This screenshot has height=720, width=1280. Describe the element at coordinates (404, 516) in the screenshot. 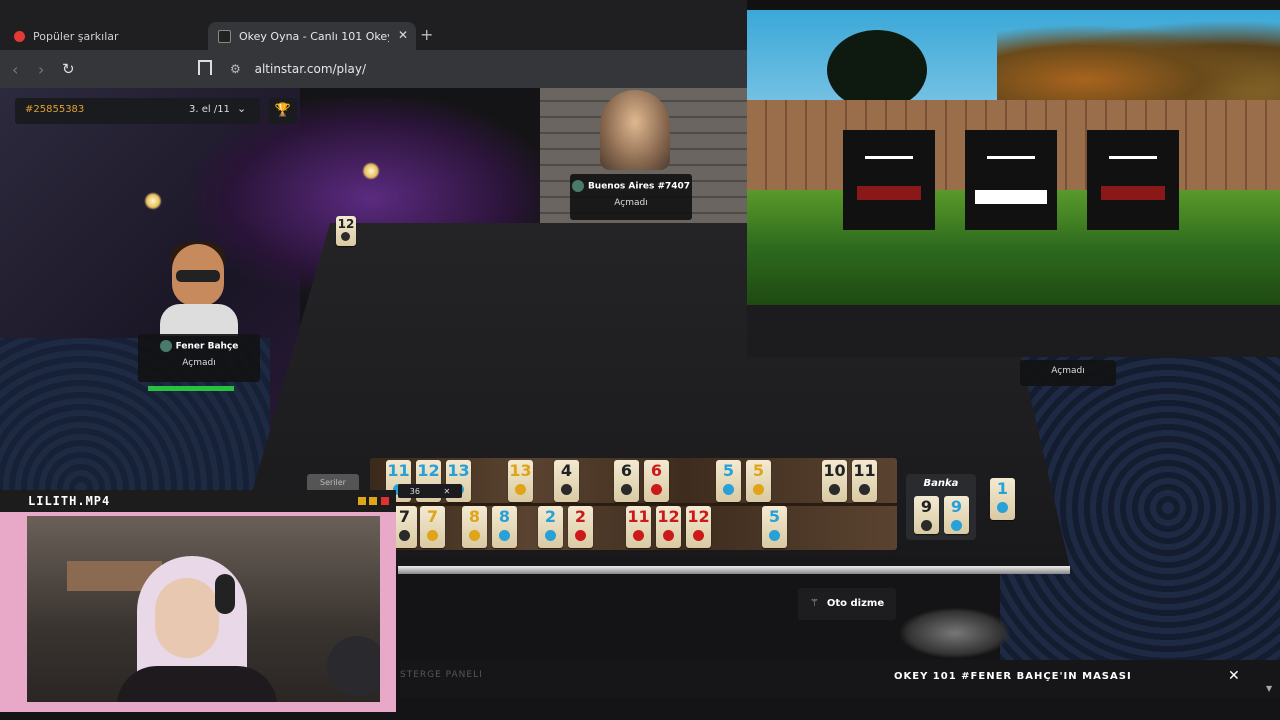

I see `tile-number: 7` at that location.